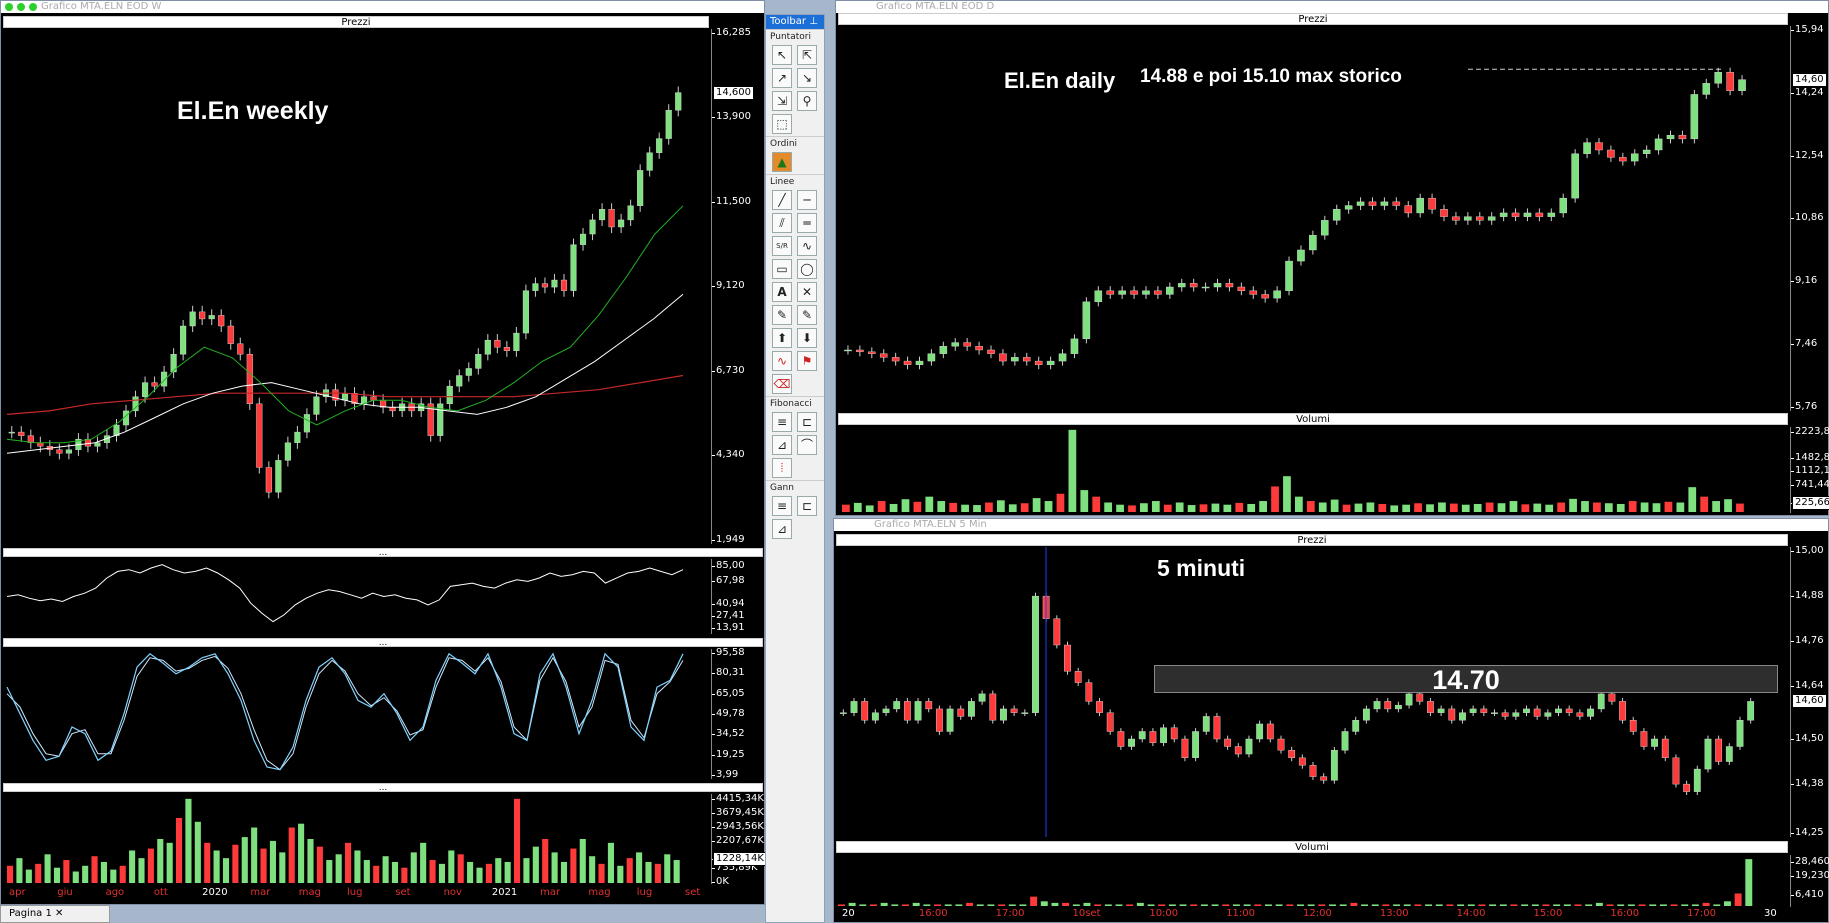  What do you see at coordinates (1332, 7) in the screenshot?
I see `daily-window-titlebar: Grafico MTA.ELN EOD D` at bounding box center [1332, 7].